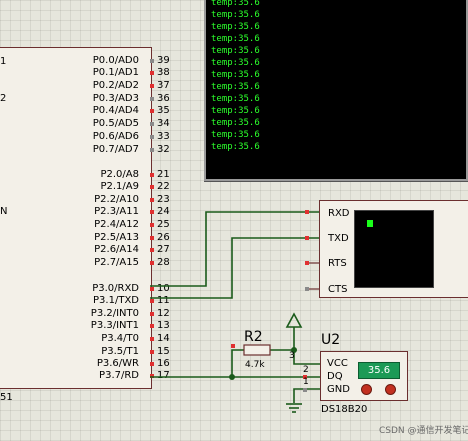 The width and height of the screenshot is (468, 441). I want to click on uart-rts-pin, so click(307, 263).